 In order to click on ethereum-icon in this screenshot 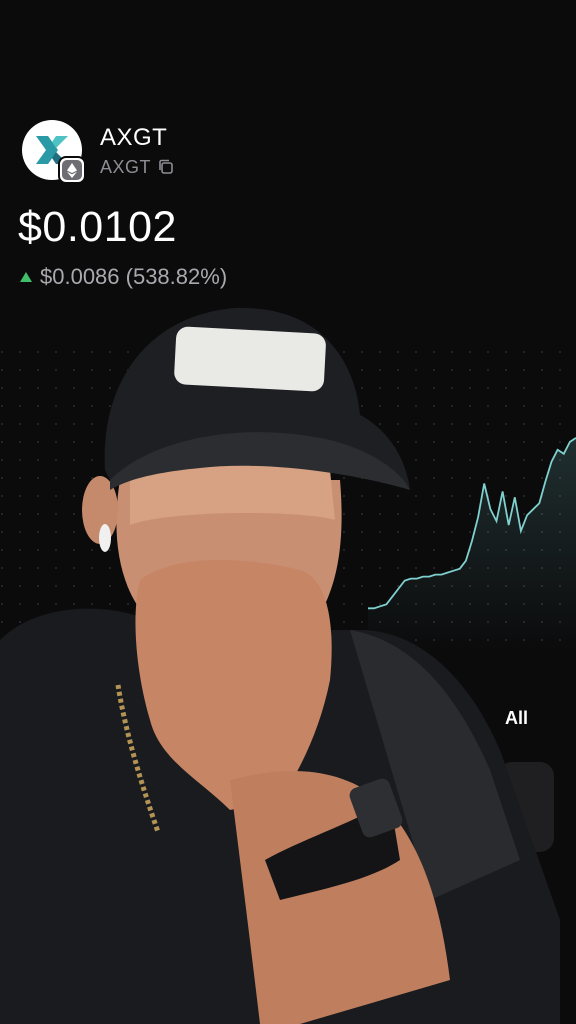, I will do `click(72, 170)`.